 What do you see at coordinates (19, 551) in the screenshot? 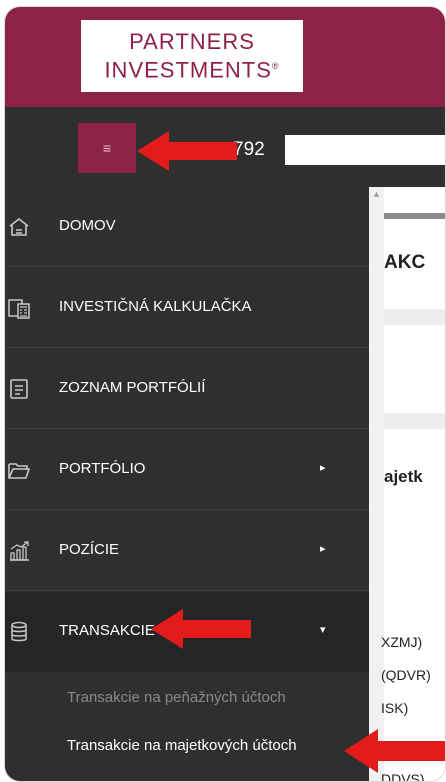
I see `chart-icon` at bounding box center [19, 551].